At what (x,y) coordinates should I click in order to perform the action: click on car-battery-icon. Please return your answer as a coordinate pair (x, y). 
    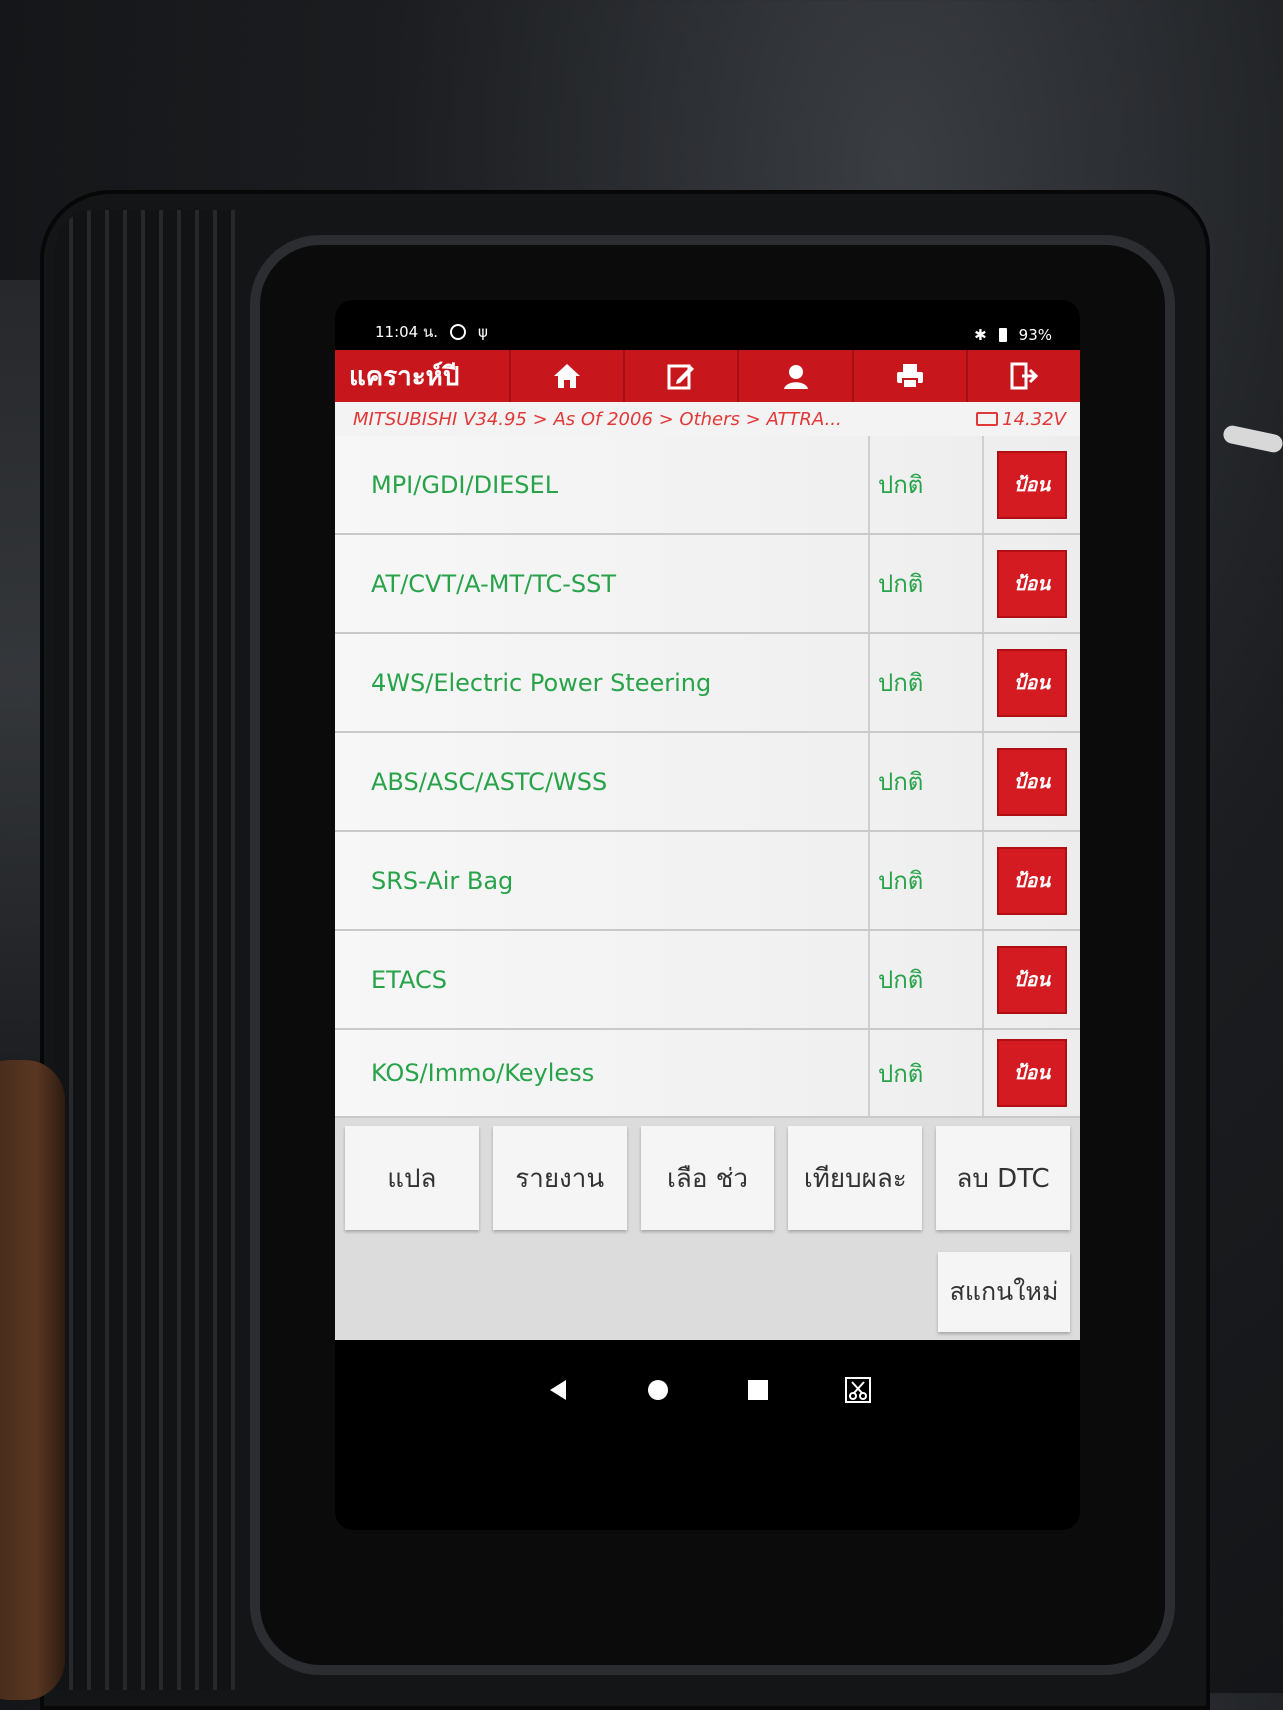
    Looking at the image, I should click on (987, 419).